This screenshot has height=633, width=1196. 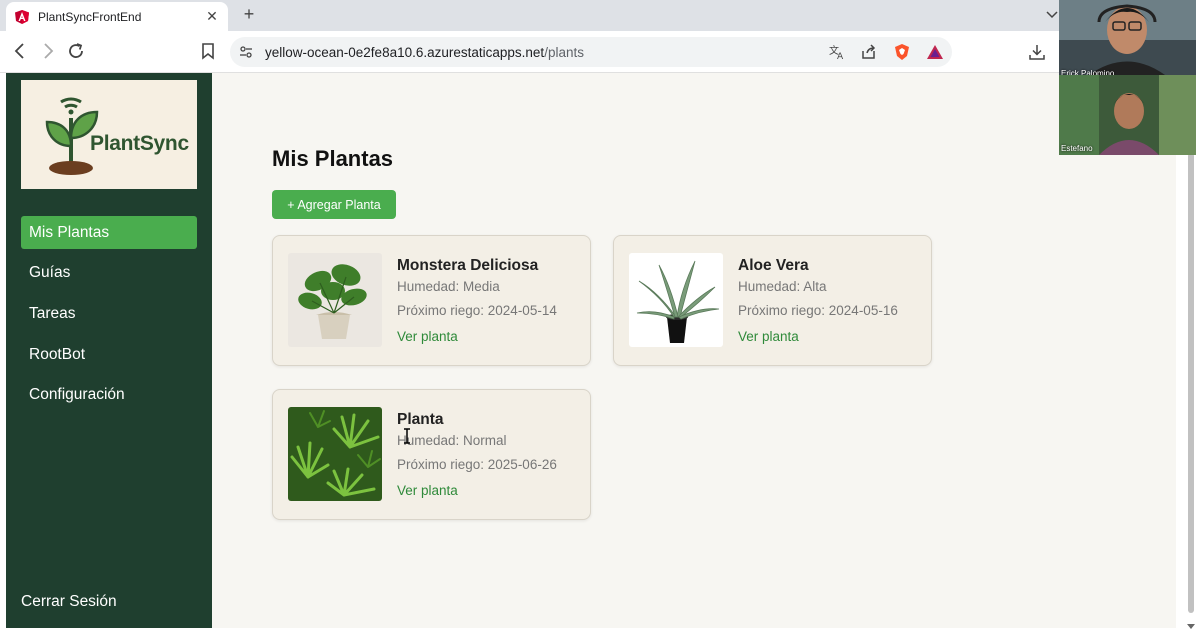 What do you see at coordinates (935, 52) in the screenshot?
I see `brave-rewards-icon` at bounding box center [935, 52].